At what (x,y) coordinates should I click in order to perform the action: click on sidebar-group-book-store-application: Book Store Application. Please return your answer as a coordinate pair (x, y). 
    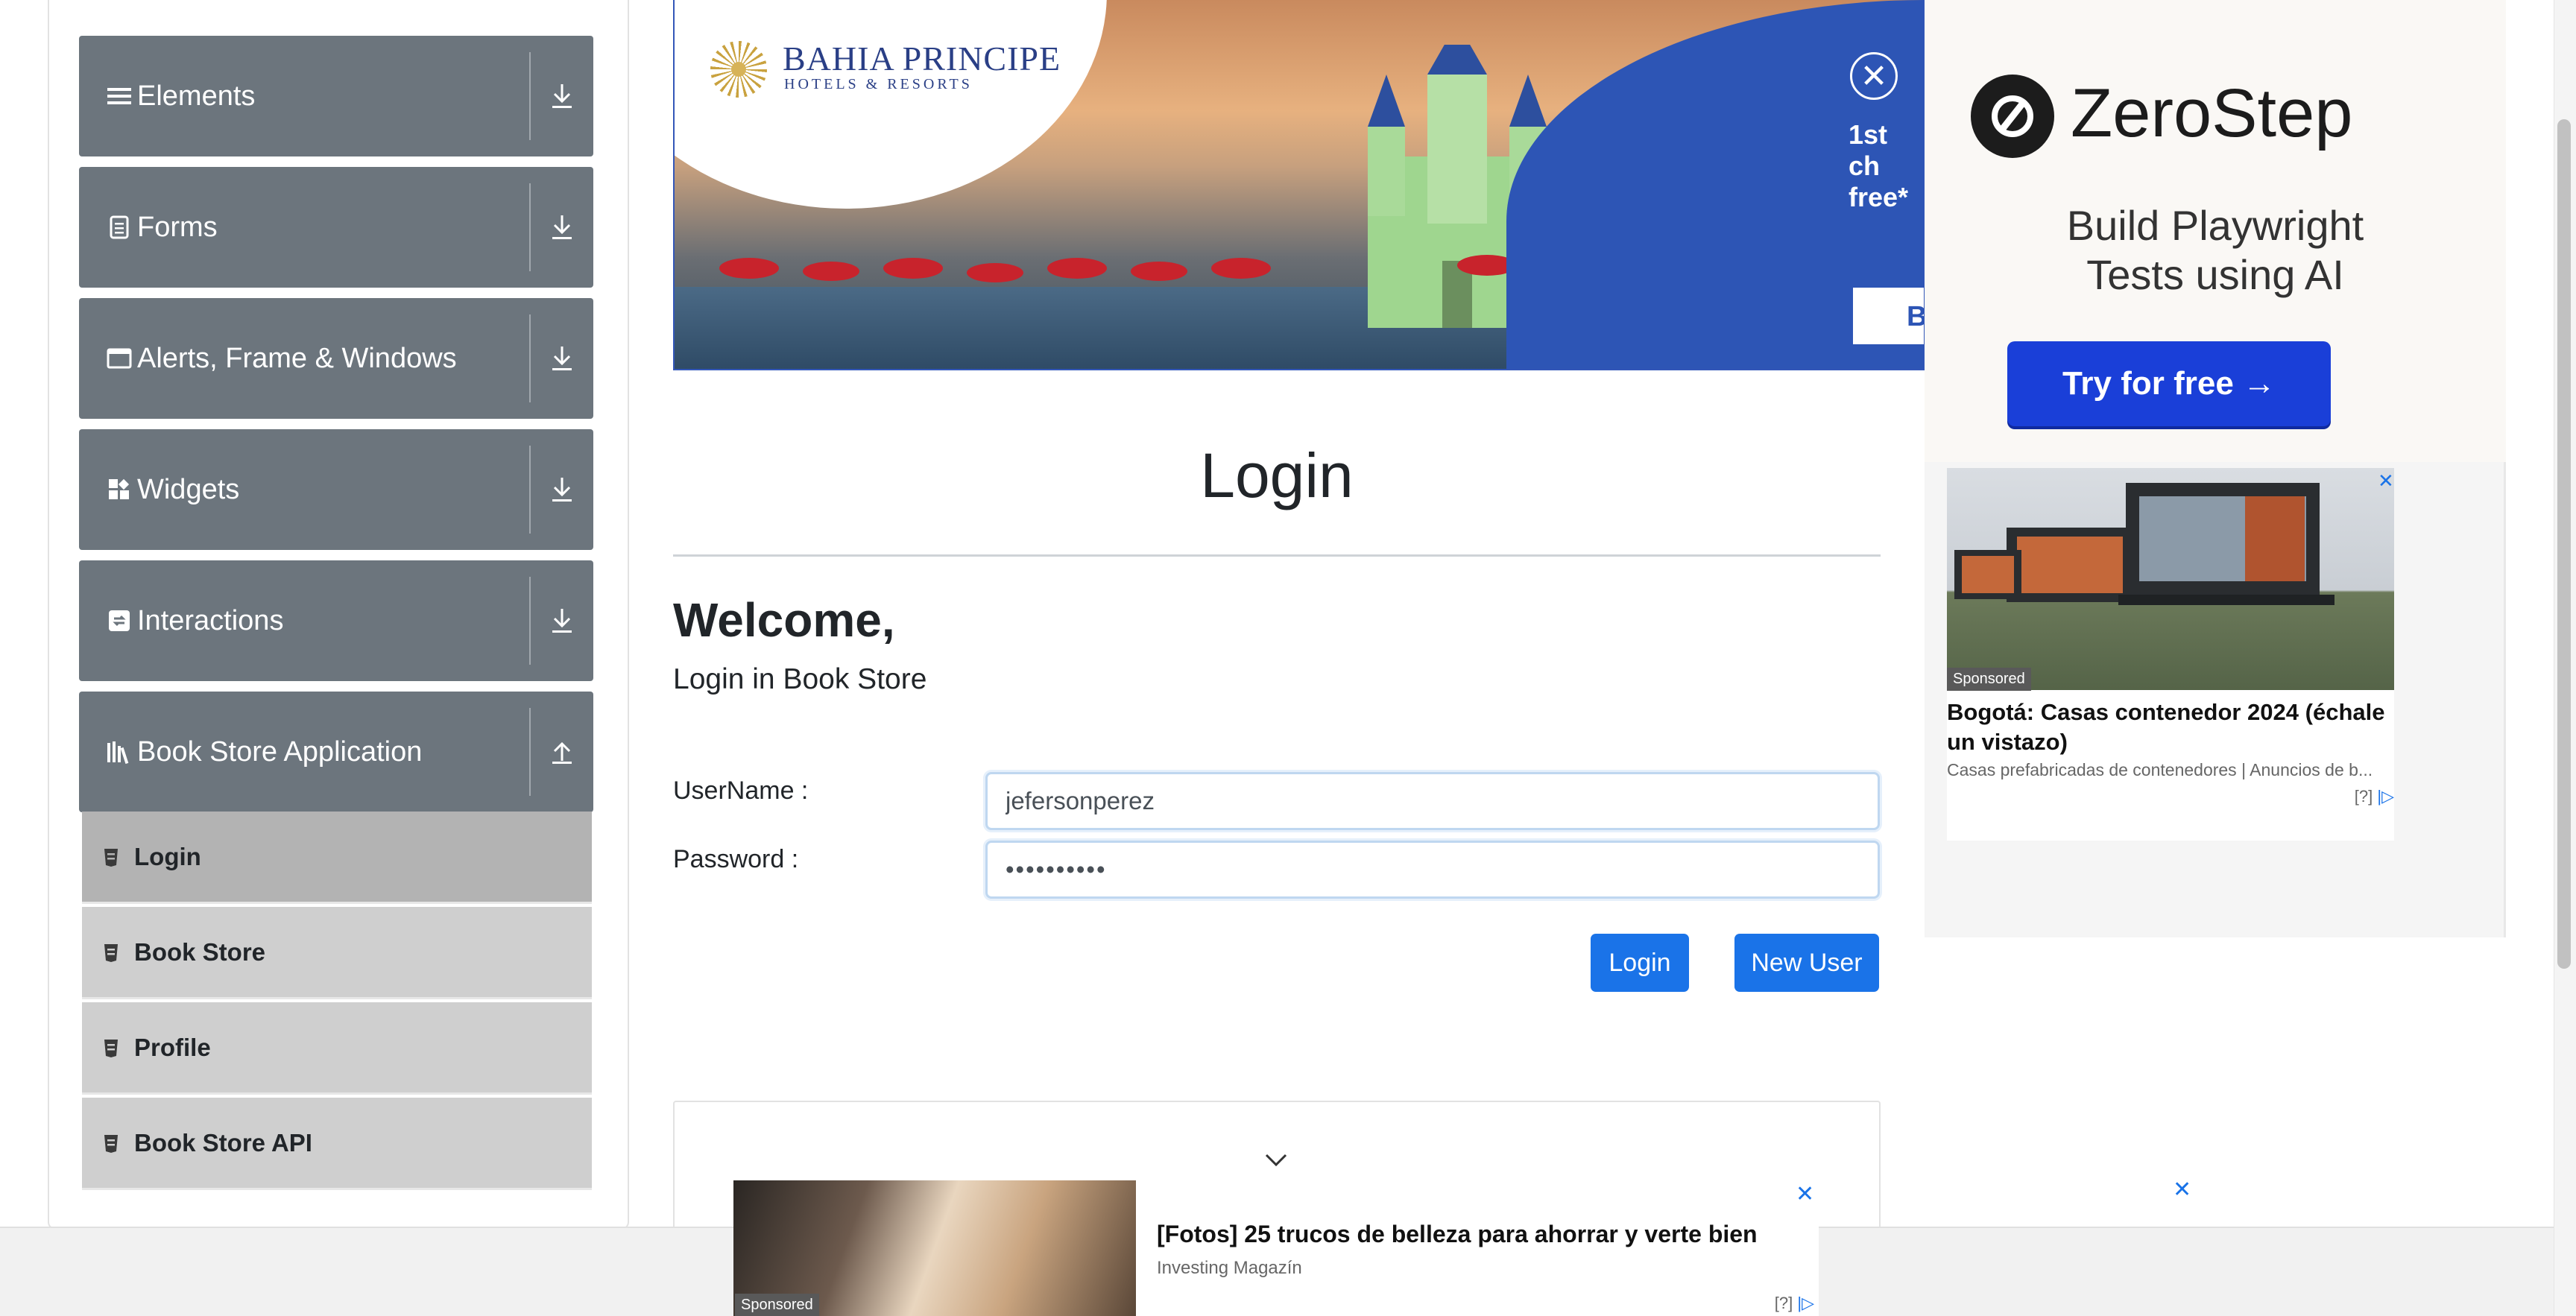
    Looking at the image, I should click on (336, 752).